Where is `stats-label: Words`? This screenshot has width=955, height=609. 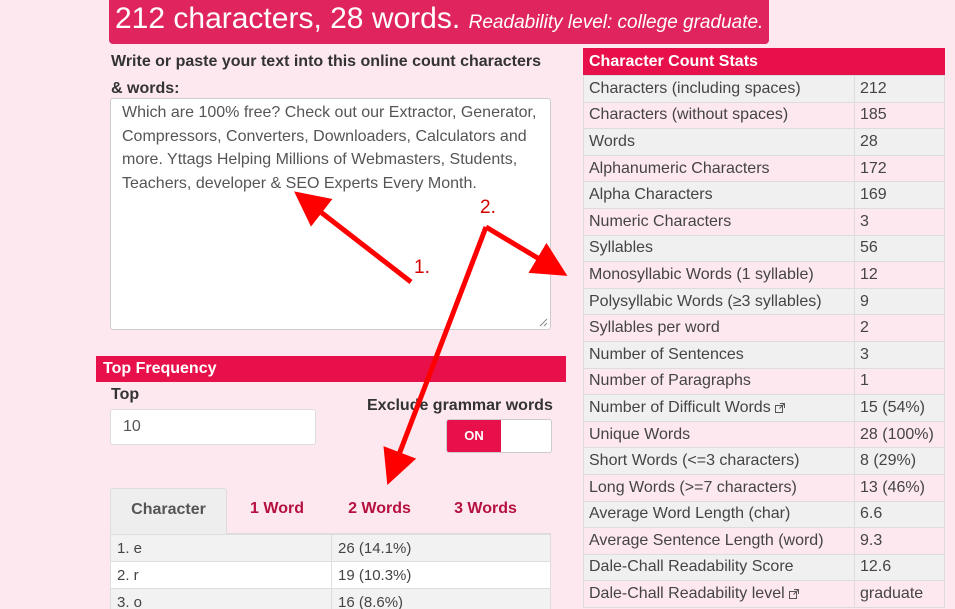 stats-label: Words is located at coordinates (719, 142).